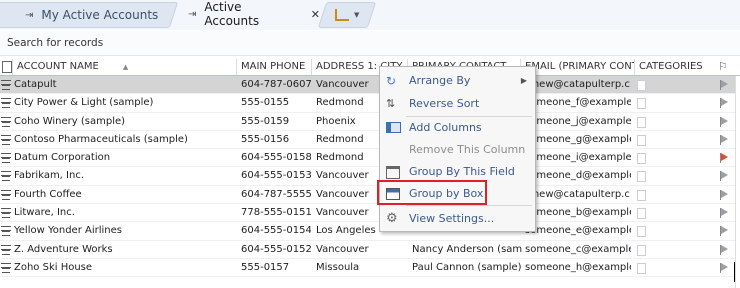 This screenshot has height=288, width=740. I want to click on menu-item-group-by-this-field: Group By This Field, so click(457, 172).